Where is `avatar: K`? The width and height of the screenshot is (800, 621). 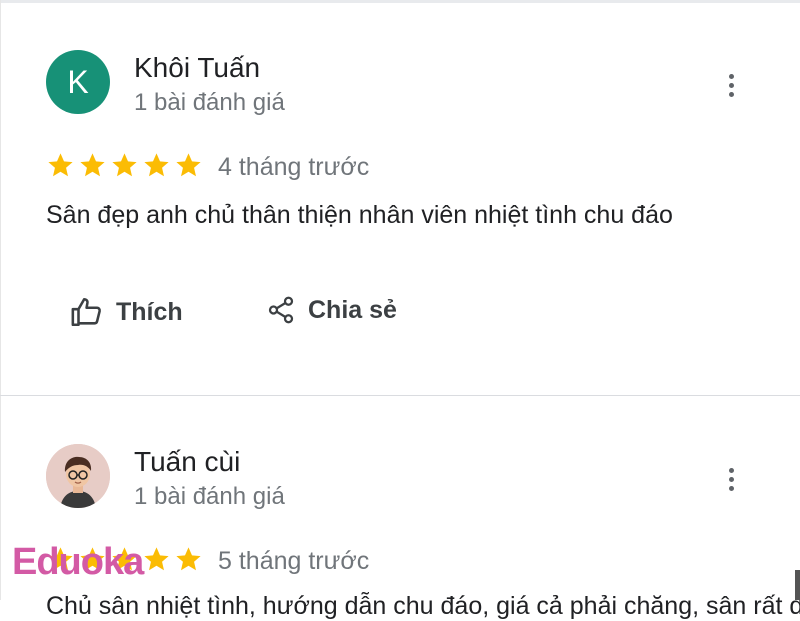
avatar: K is located at coordinates (78, 82).